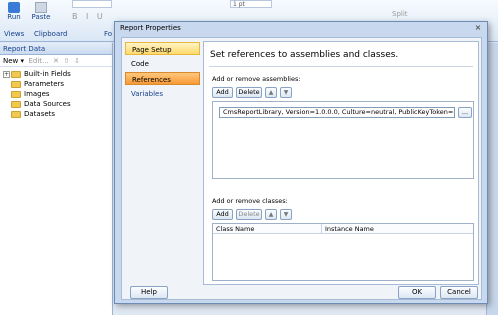 Image resolution: width=498 pixels, height=315 pixels. What do you see at coordinates (459, 292) in the screenshot?
I see `cancel-button: Cancel` at bounding box center [459, 292].